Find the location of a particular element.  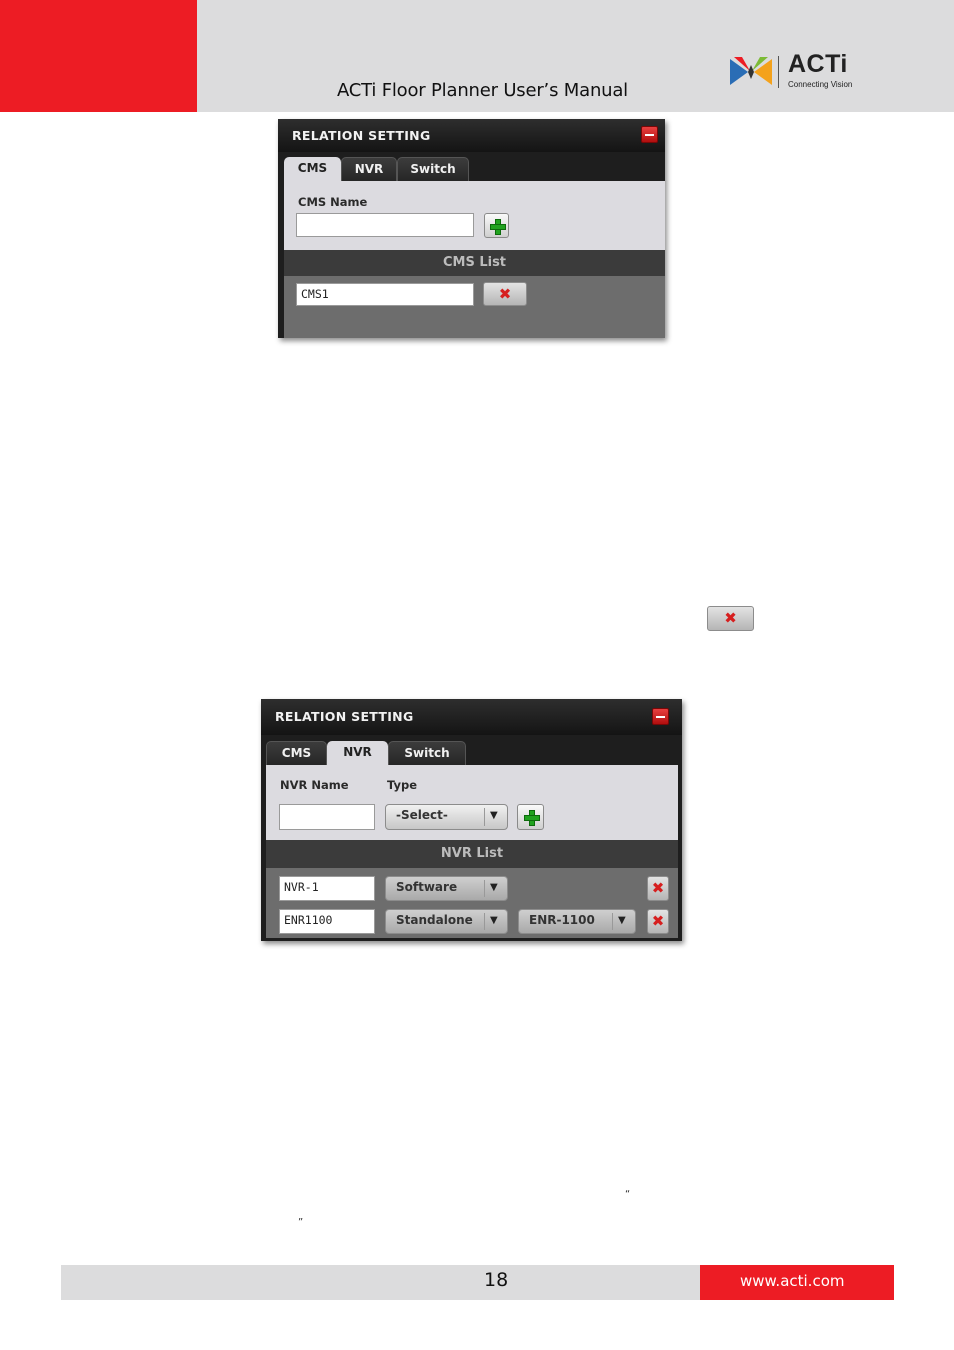

cms-item-name: CMS1 is located at coordinates (385, 294).